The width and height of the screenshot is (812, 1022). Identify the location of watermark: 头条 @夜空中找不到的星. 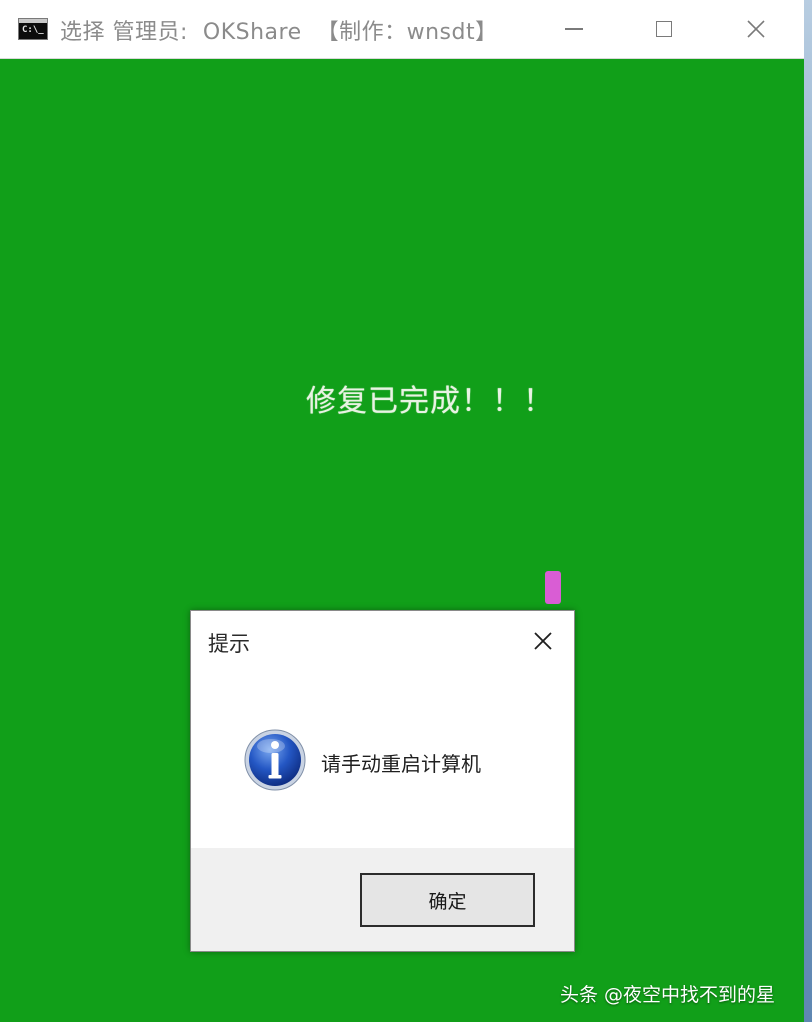
(668, 995).